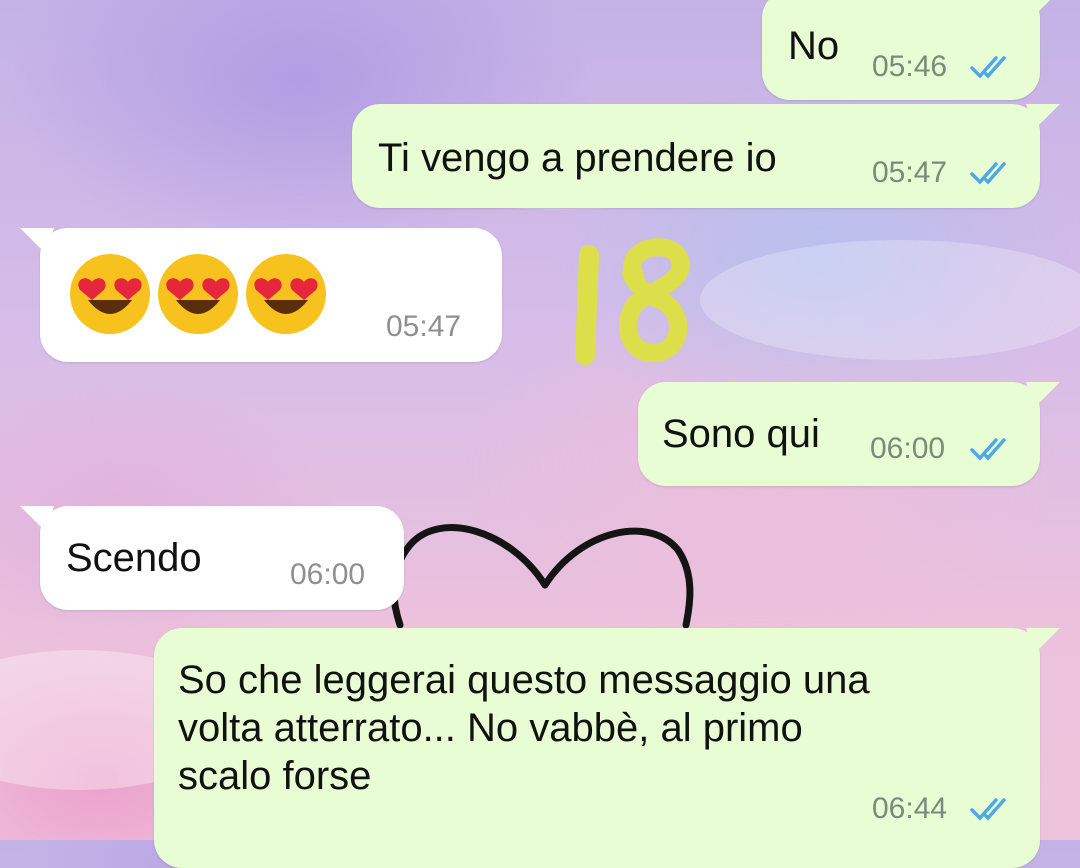 This screenshot has width=1080, height=868. Describe the element at coordinates (741, 434) in the screenshot. I see `message-text: Sono qui` at that location.